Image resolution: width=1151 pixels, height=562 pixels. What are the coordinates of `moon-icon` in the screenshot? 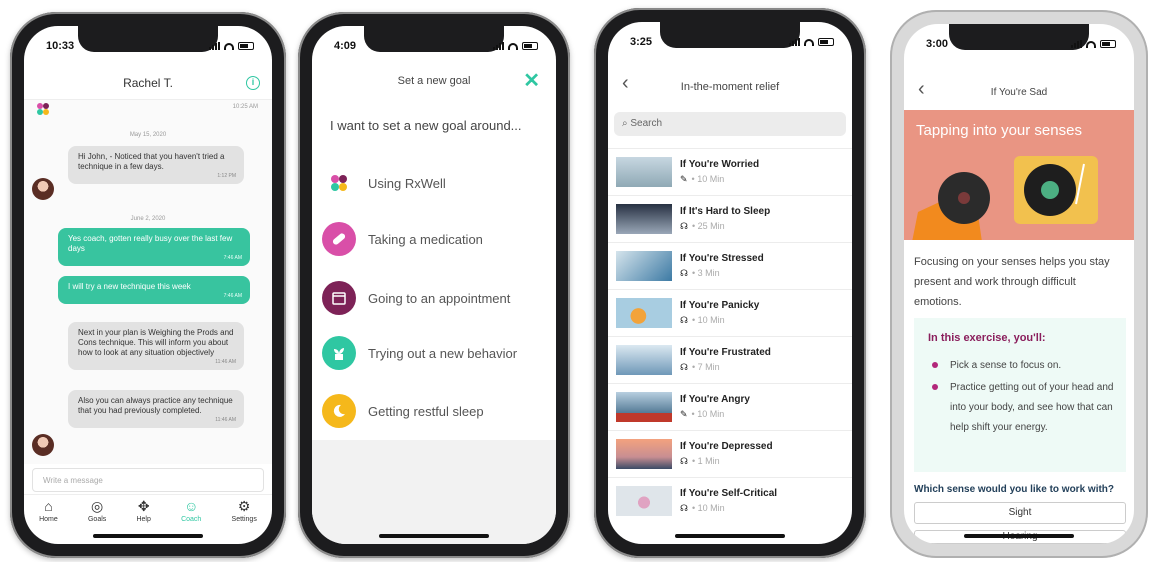 It's located at (339, 411).